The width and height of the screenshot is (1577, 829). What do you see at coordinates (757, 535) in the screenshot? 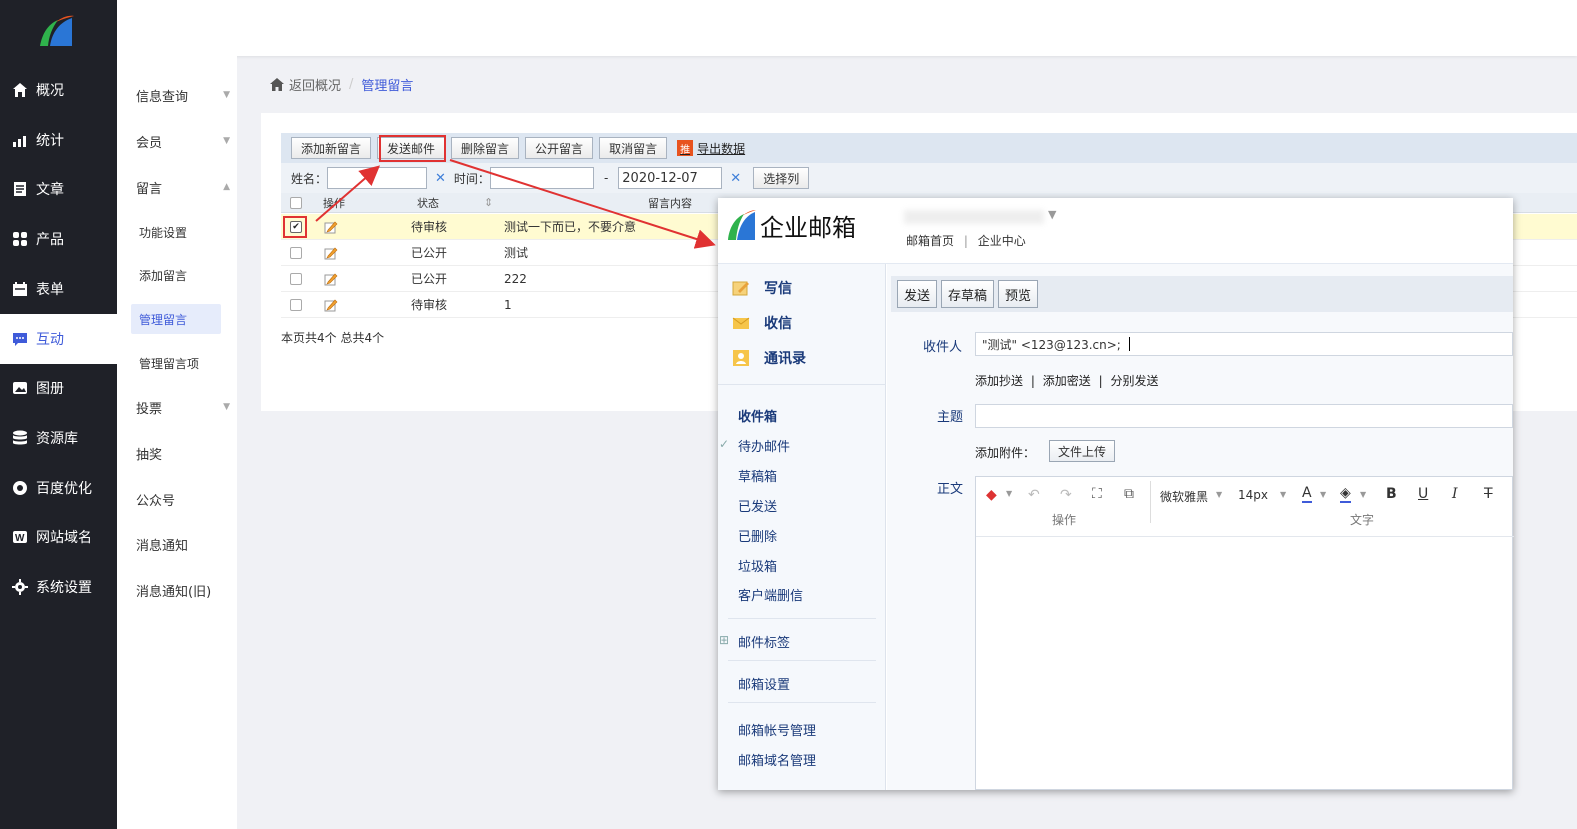
I see `folder-deleted: 已删除` at bounding box center [757, 535].